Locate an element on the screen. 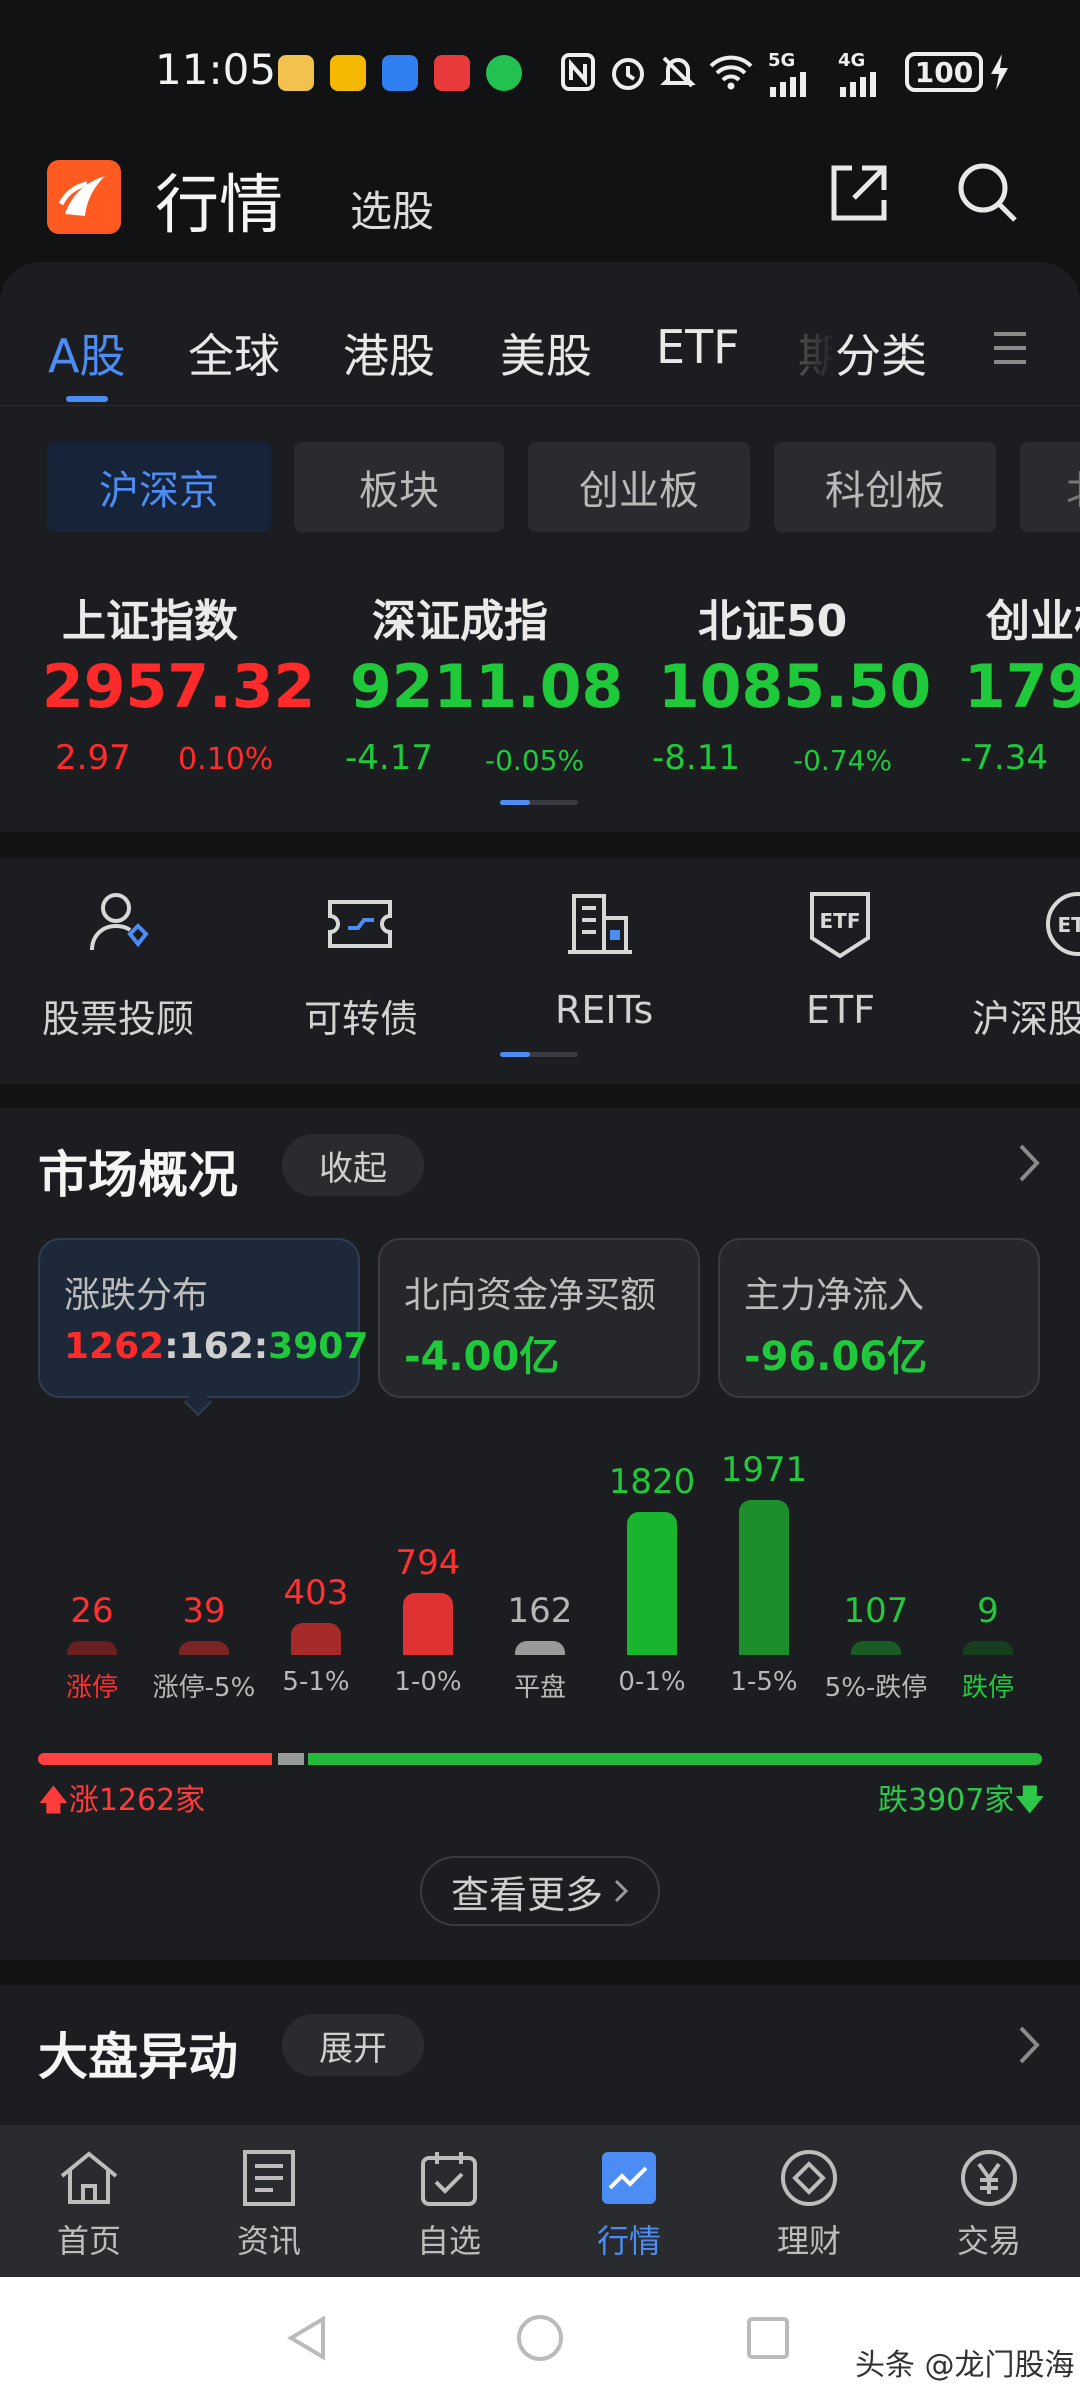 The width and height of the screenshot is (1080, 2400). nav-label: 理财 is located at coordinates (808, 2241).